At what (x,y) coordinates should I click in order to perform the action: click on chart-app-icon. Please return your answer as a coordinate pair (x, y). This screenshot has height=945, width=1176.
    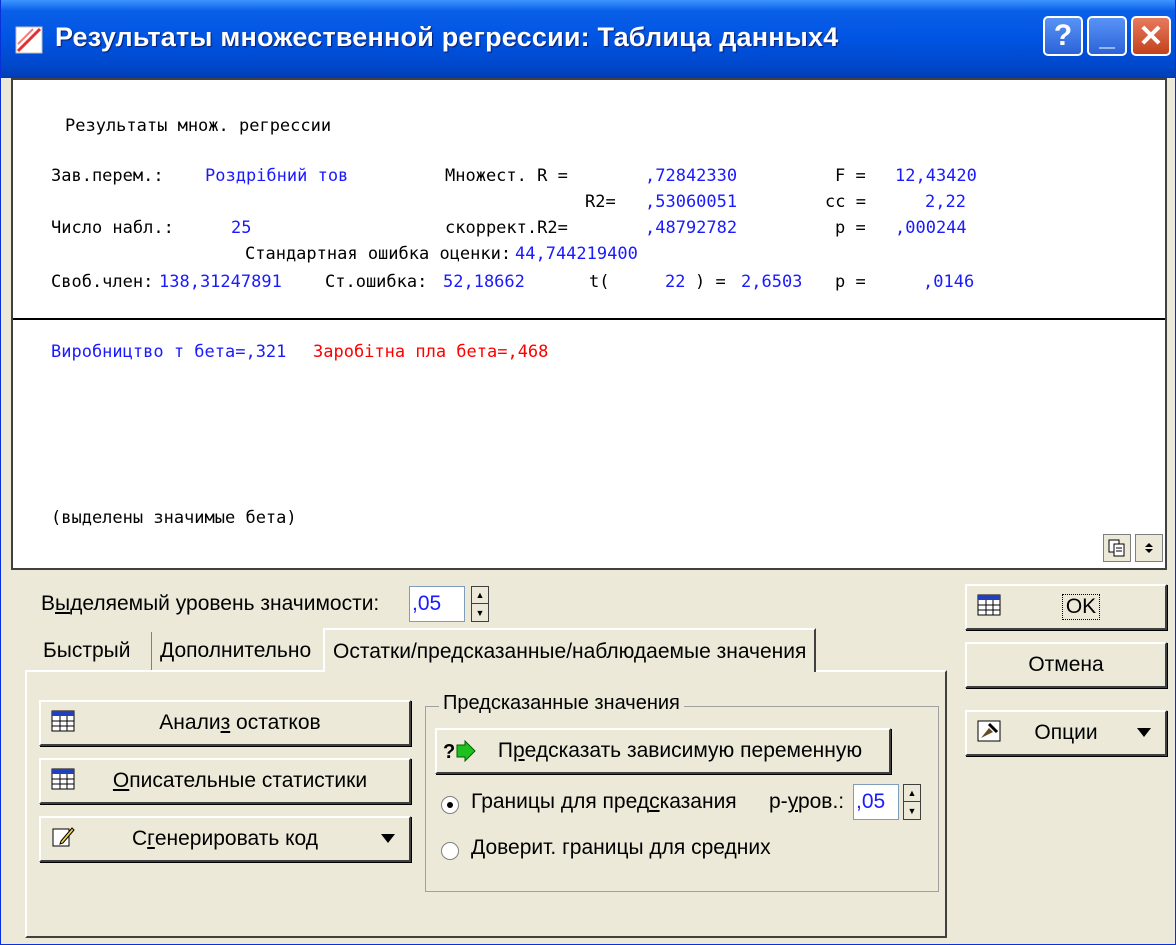
    Looking at the image, I should click on (29, 40).